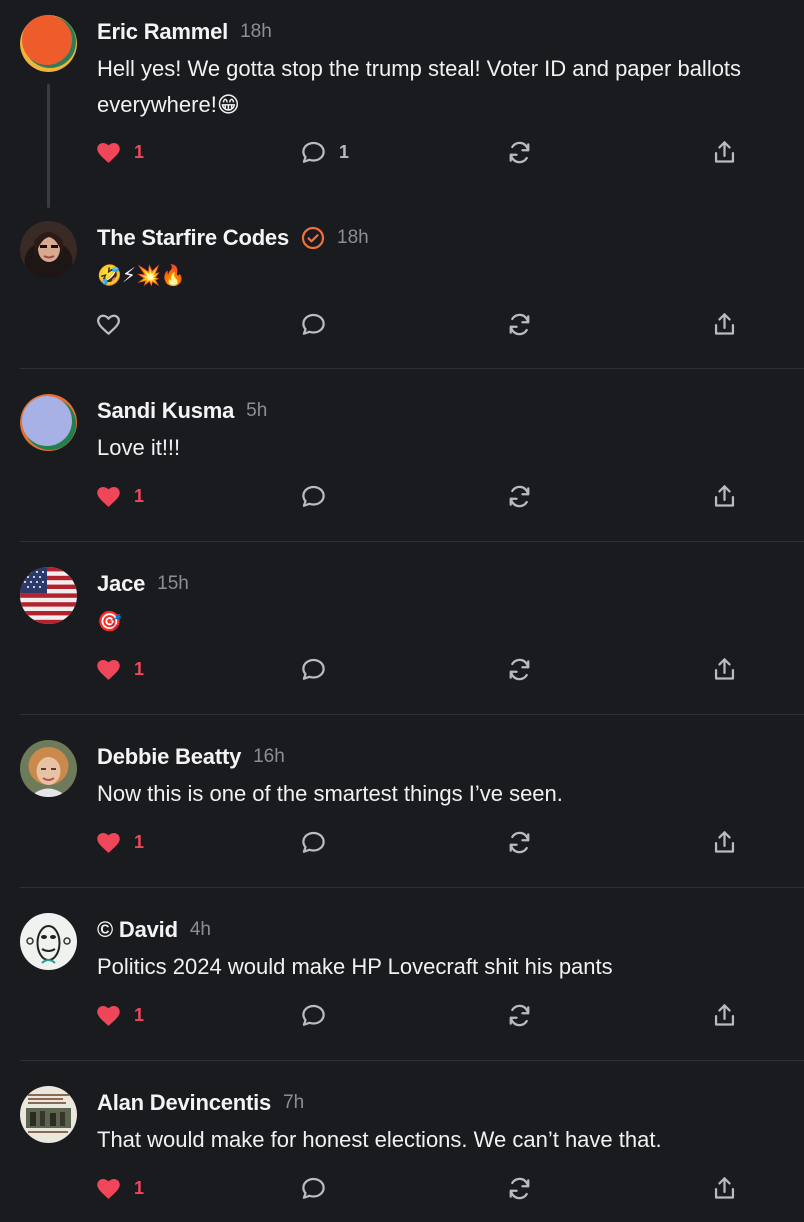 This screenshot has height=1222, width=804. I want to click on author-name: © David, so click(137, 930).